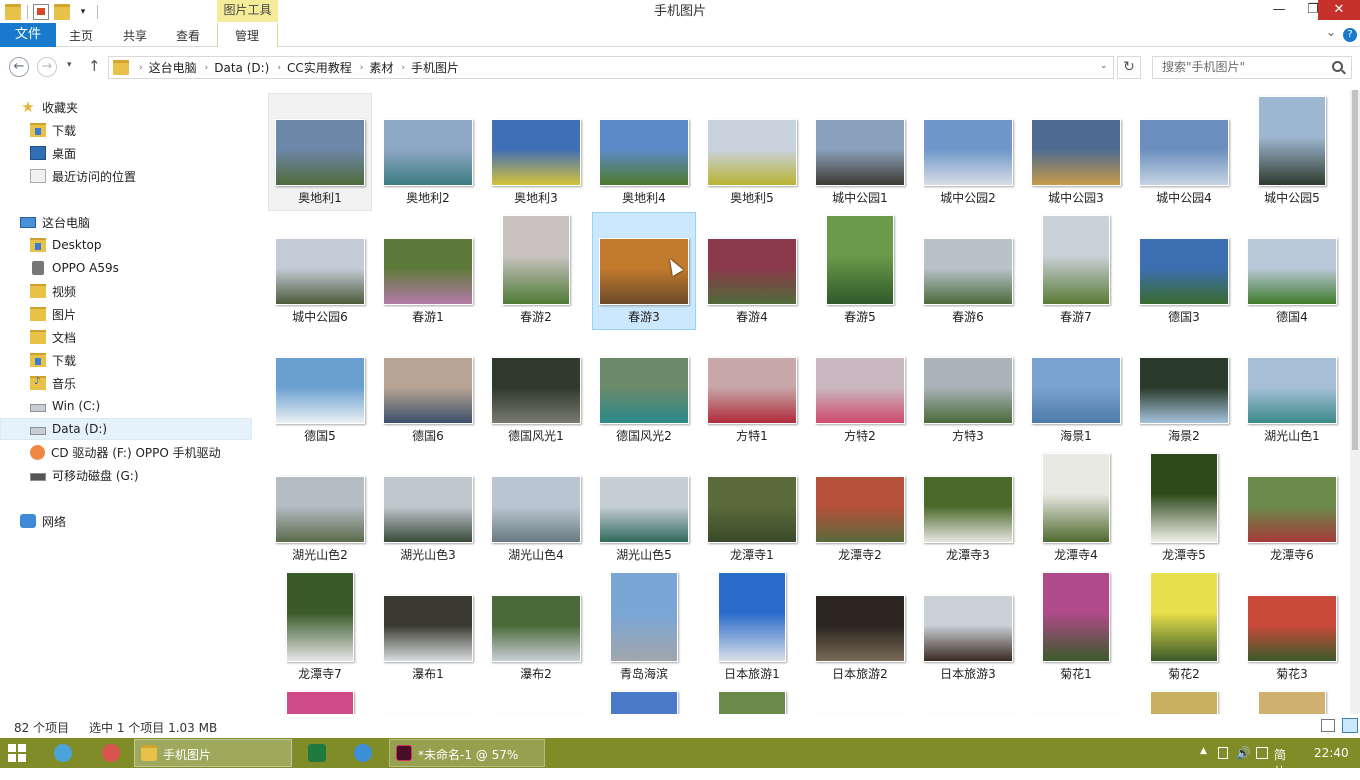  Describe the element at coordinates (363, 753) in the screenshot. I see `internet-explorer-icon` at that location.